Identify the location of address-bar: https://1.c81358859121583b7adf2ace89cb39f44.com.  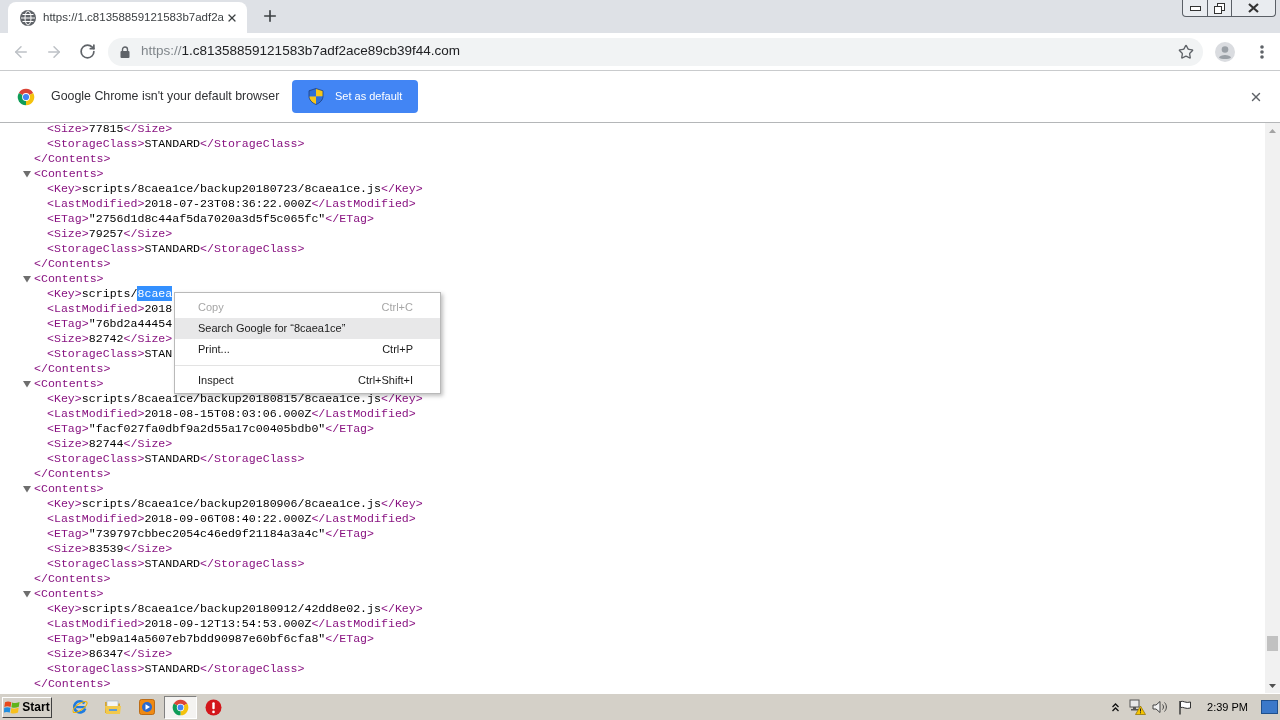
(655, 51).